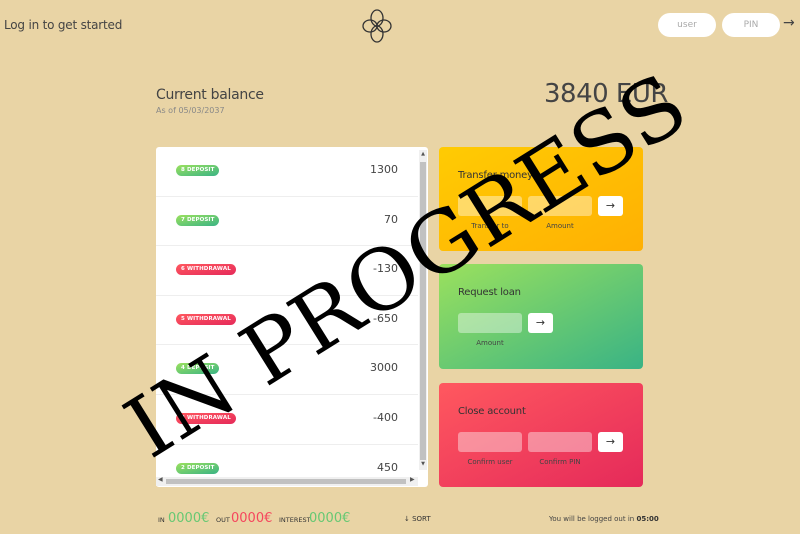 Image resolution: width=800 pixels, height=534 pixels. Describe the element at coordinates (560, 206) in the screenshot. I see `transfer-amount-input` at that location.